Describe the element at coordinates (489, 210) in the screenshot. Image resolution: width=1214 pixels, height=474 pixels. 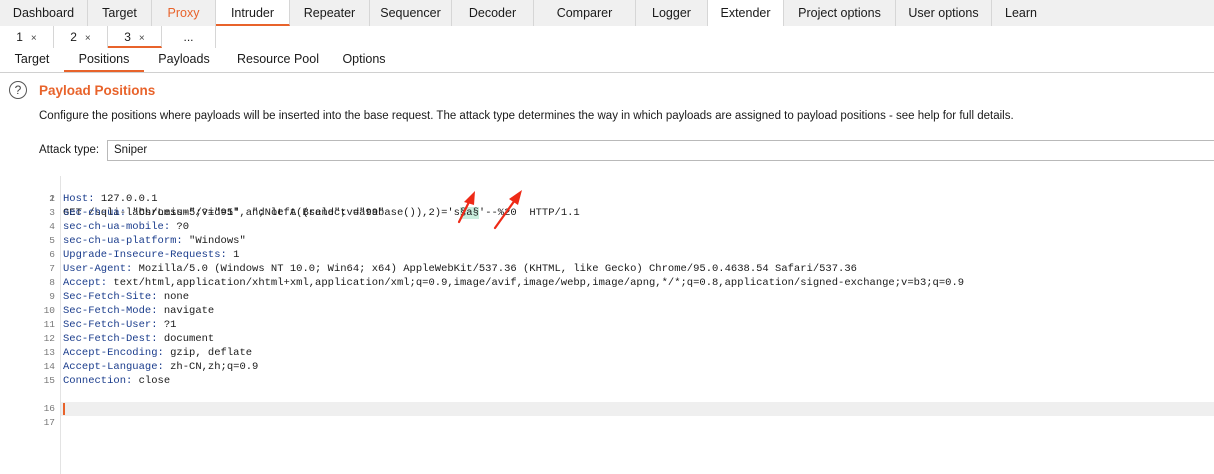
I see `annotation-arrows` at that location.